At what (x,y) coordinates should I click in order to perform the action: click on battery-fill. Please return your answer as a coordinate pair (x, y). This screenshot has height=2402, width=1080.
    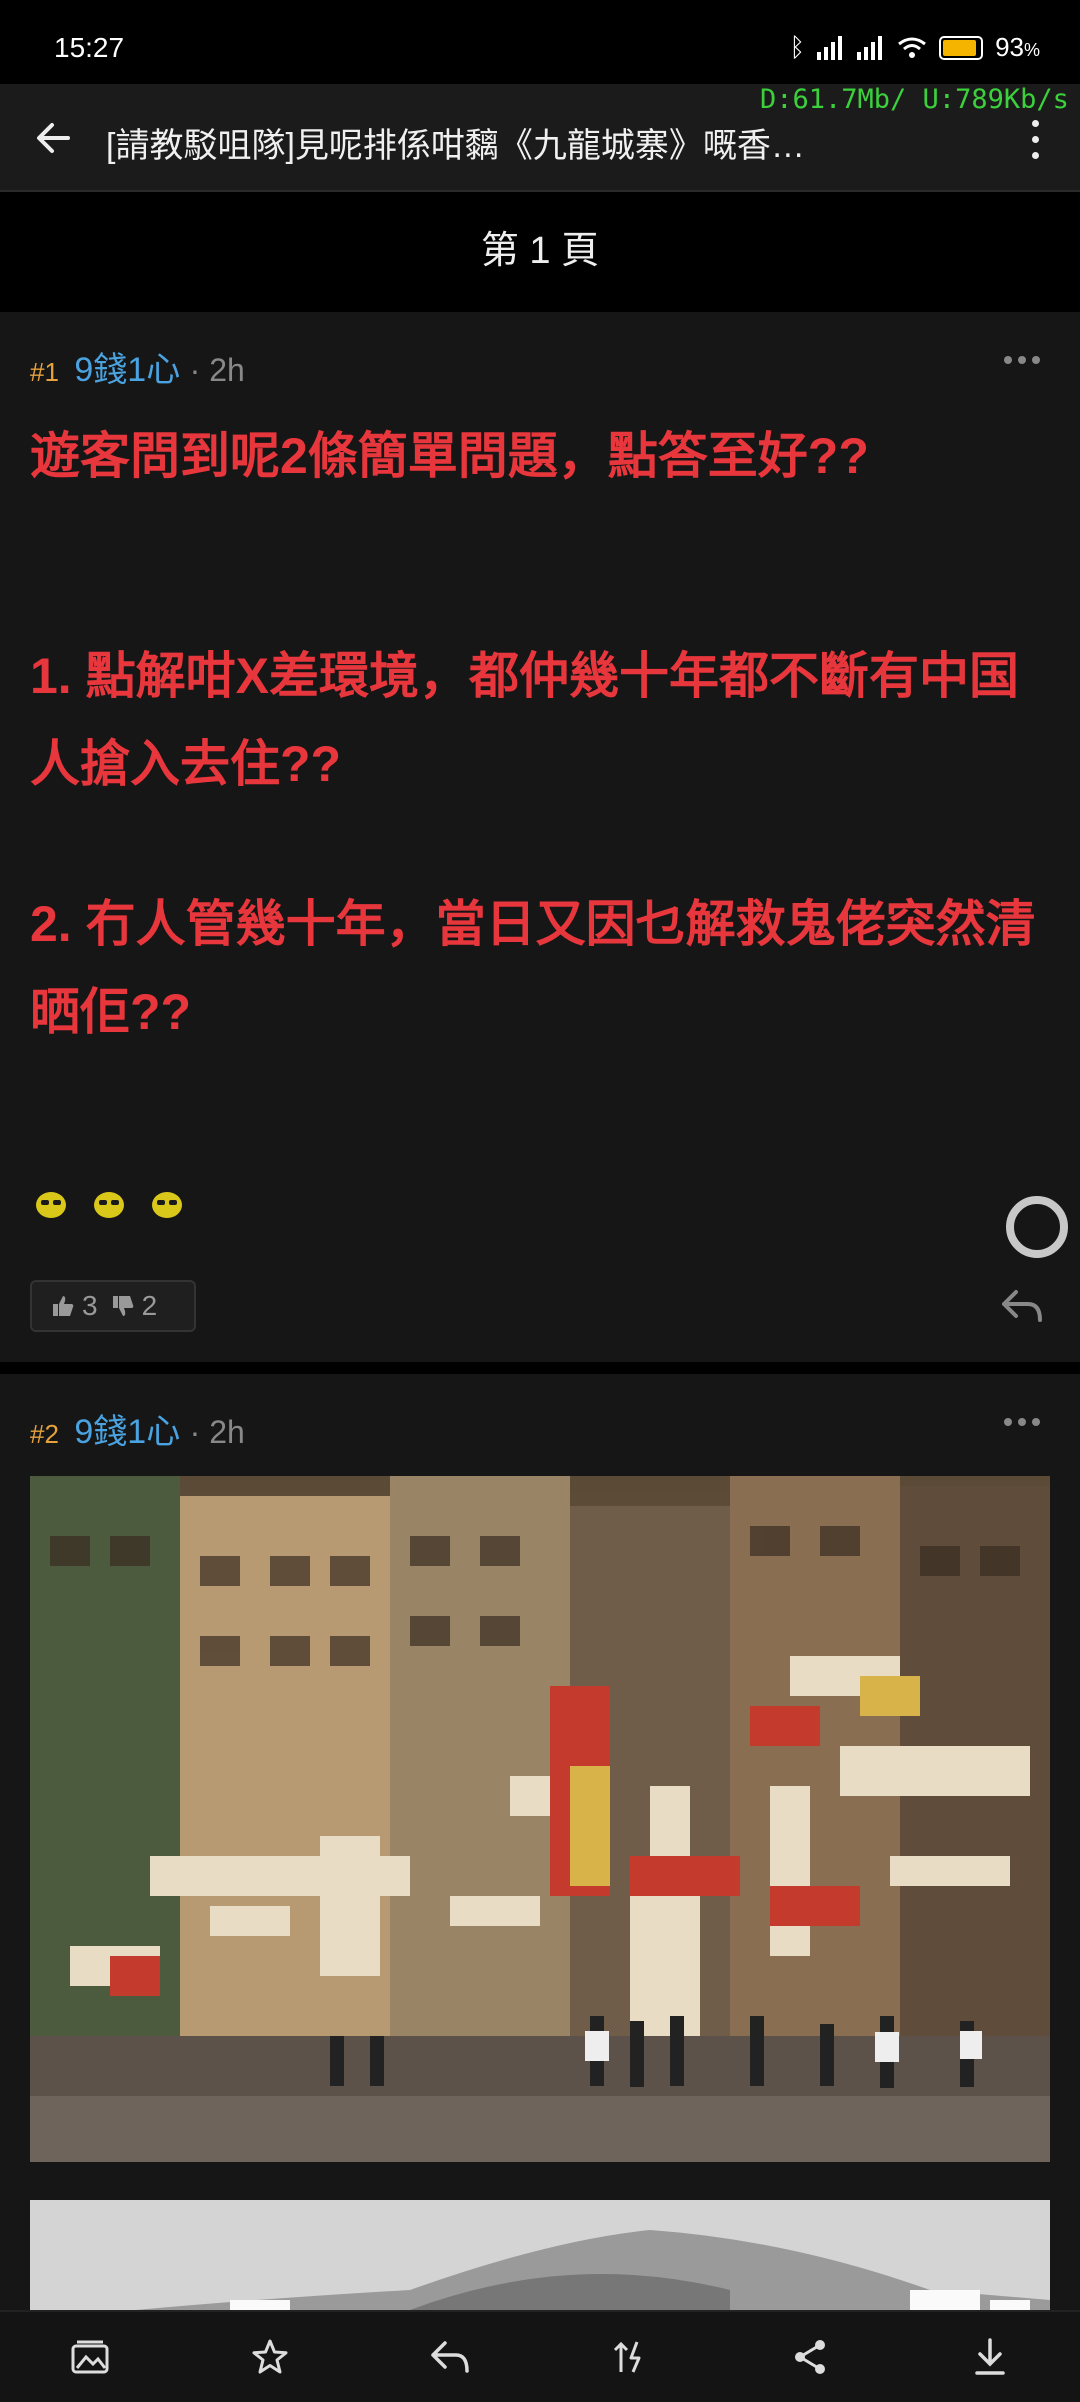
    Looking at the image, I should click on (960, 47).